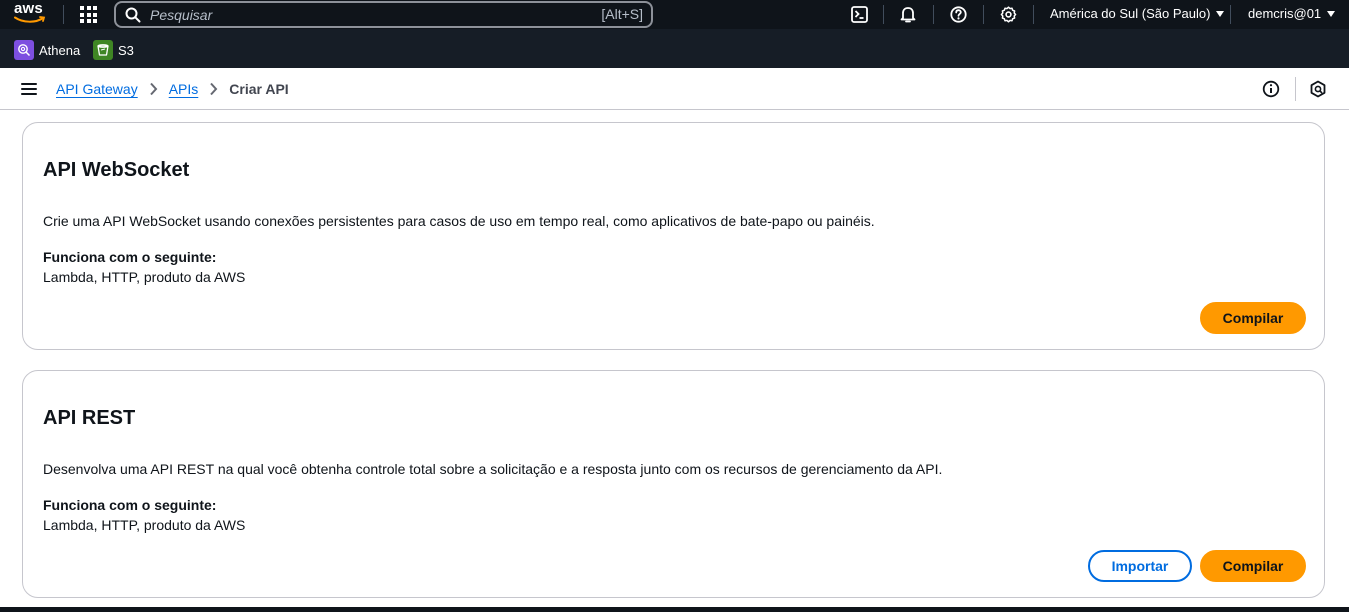 The width and height of the screenshot is (1349, 612). Describe the element at coordinates (184, 89) in the screenshot. I see `breadcrumb-apis: APIs` at that location.